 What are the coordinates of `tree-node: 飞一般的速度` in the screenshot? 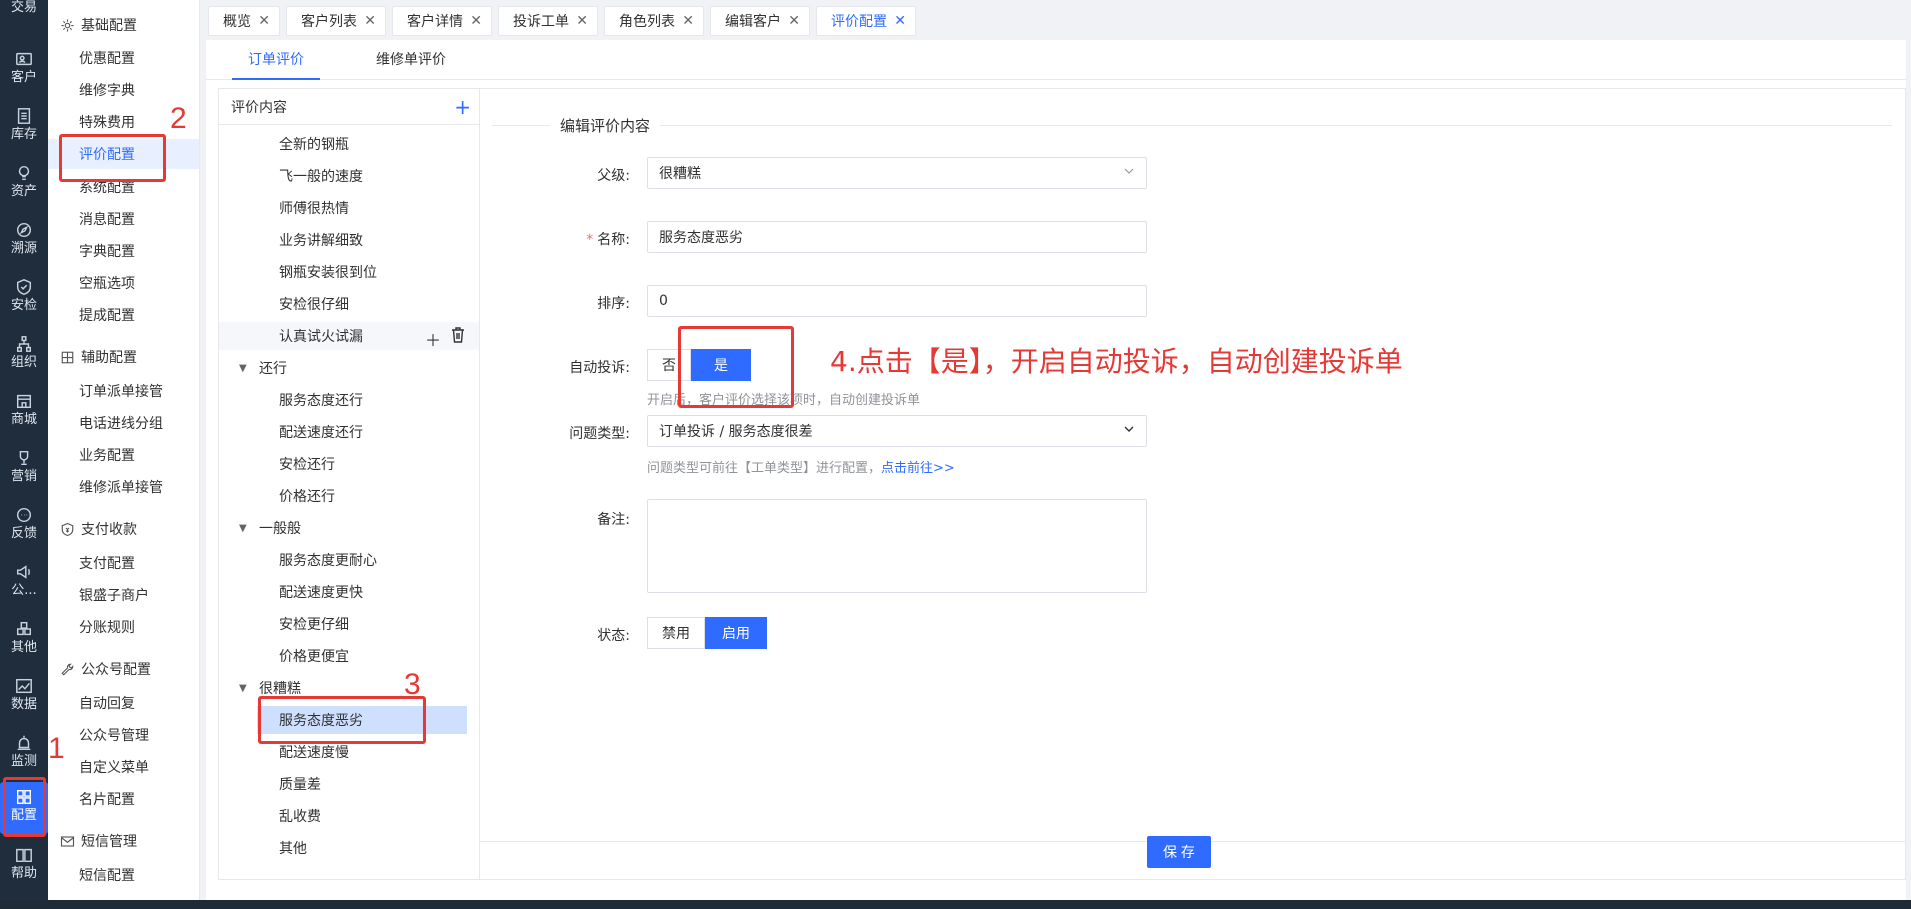 It's located at (349, 176).